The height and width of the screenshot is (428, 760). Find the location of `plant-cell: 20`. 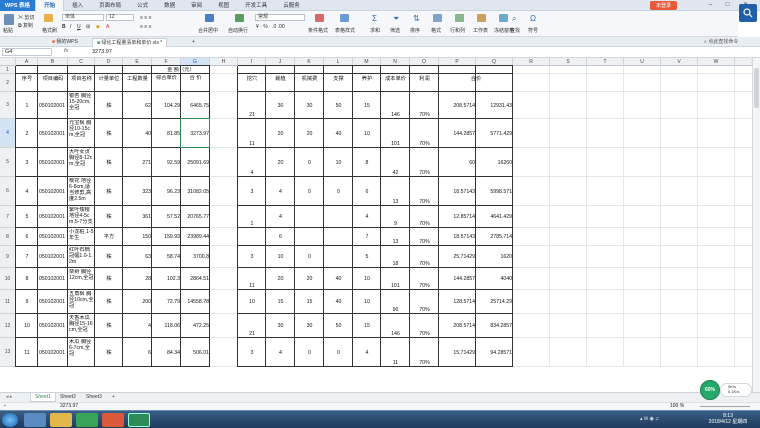

plant-cell: 20 is located at coordinates (280, 133).